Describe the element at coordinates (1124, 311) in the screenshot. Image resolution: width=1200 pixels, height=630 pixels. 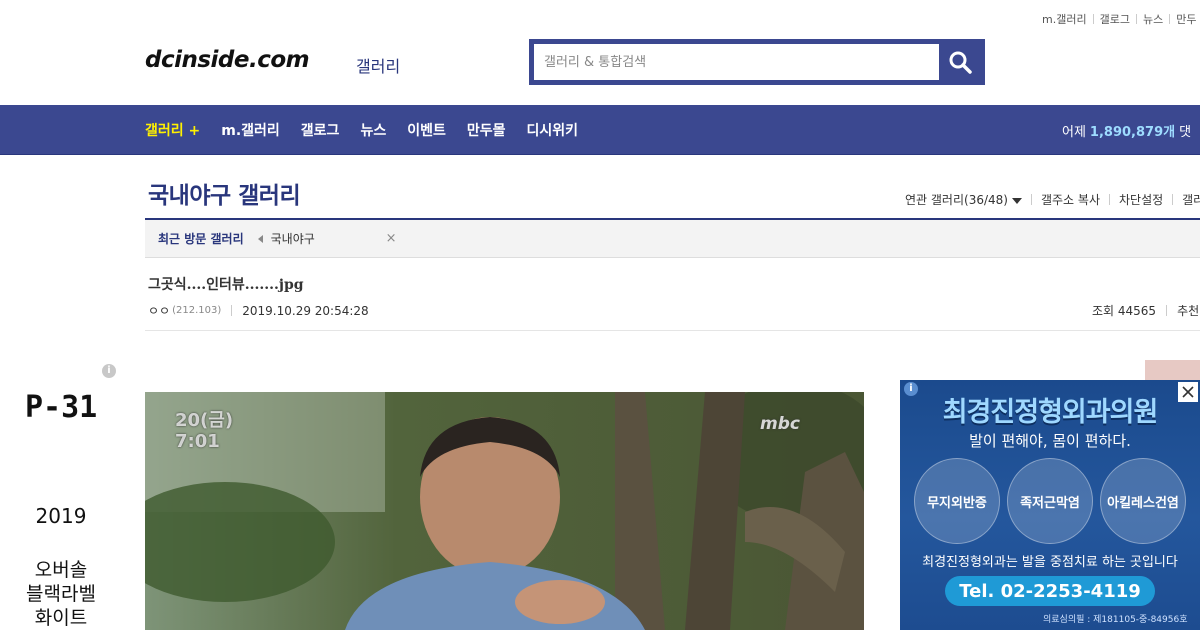
I see `post-views: 조회 44565` at that location.